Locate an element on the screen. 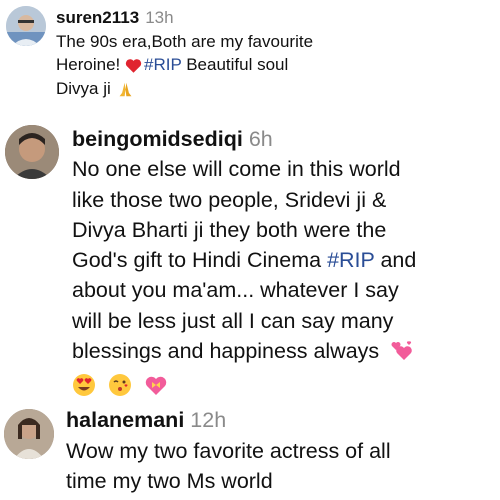 This screenshot has width=500, height=500. comment-line: Divya ji is located at coordinates (83, 88).